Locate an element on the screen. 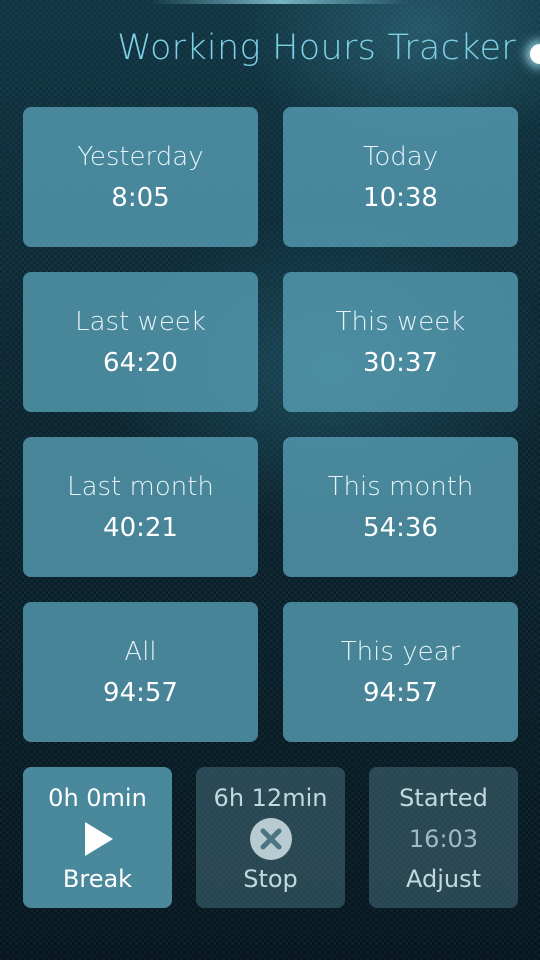  stat-label: All is located at coordinates (140, 652).